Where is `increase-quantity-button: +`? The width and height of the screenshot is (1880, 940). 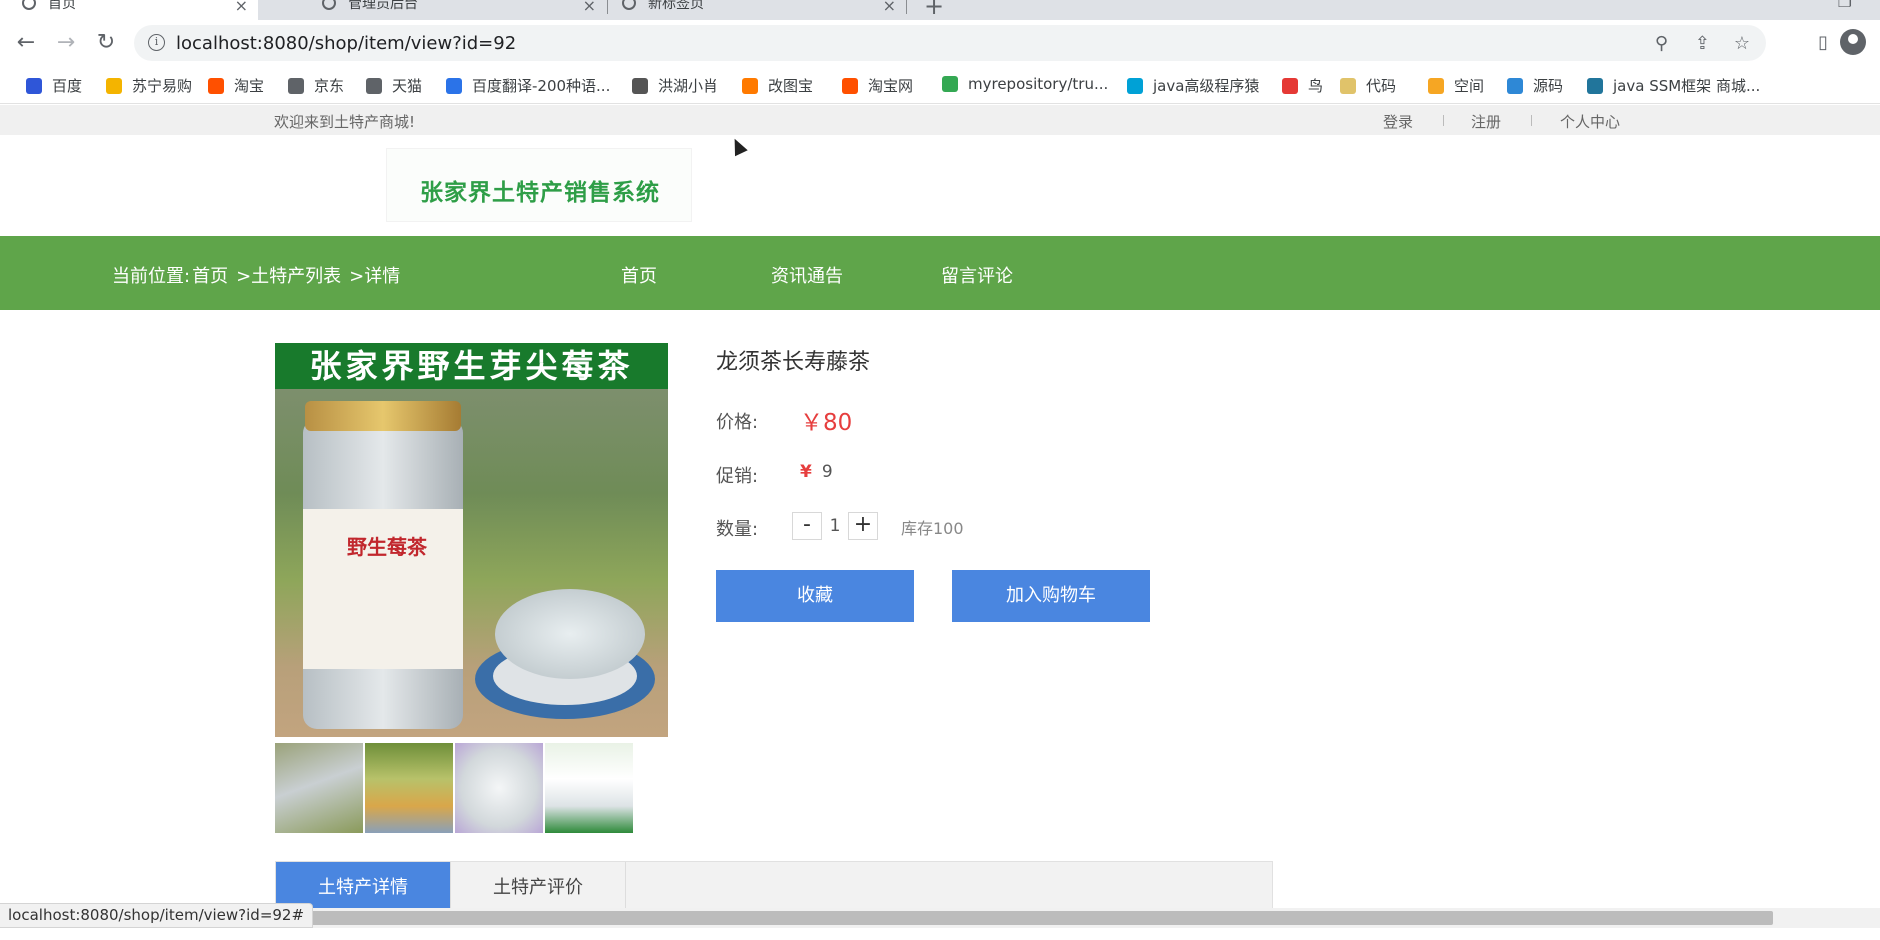 increase-quantity-button: + is located at coordinates (863, 526).